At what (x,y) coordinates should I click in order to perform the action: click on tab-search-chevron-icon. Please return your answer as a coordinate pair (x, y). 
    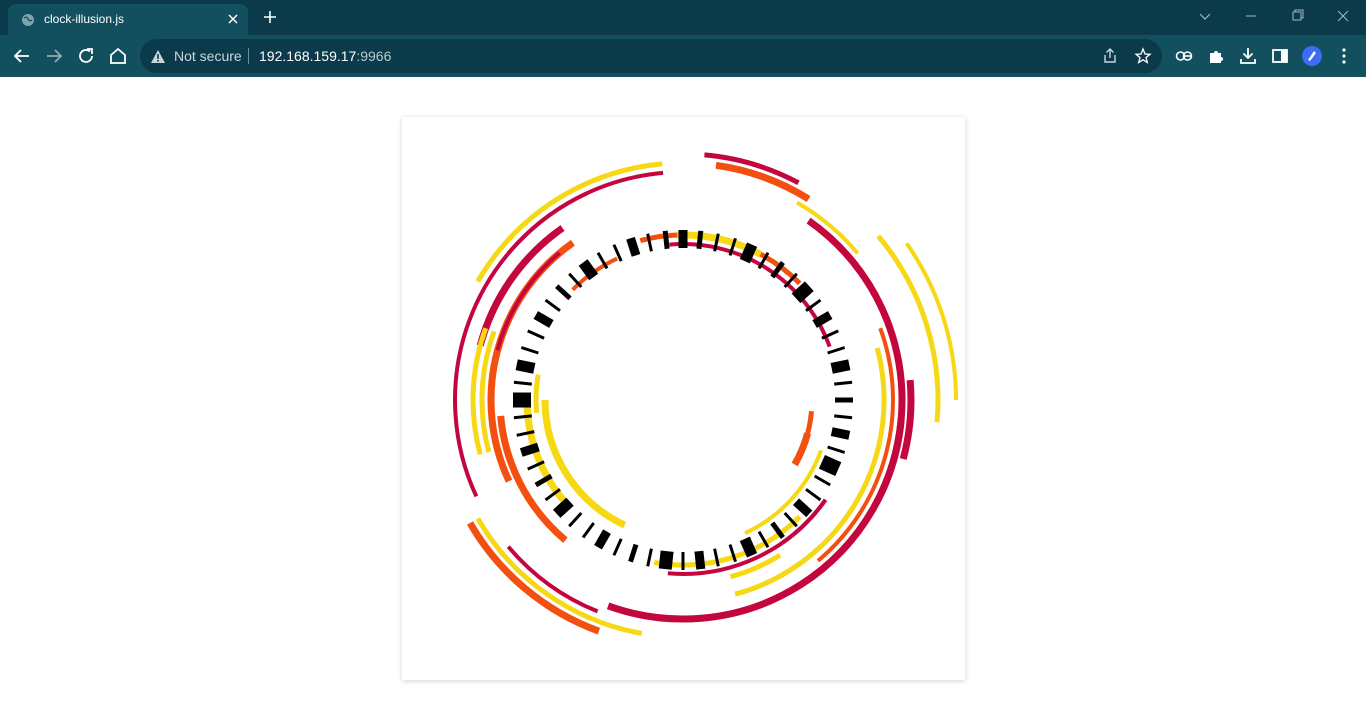
    Looking at the image, I should click on (1205, 16).